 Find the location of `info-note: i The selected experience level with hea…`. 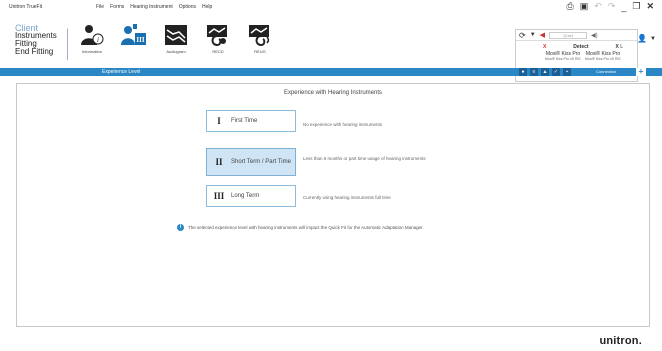

info-note: i The selected experience level with hea… is located at coordinates (300, 227).